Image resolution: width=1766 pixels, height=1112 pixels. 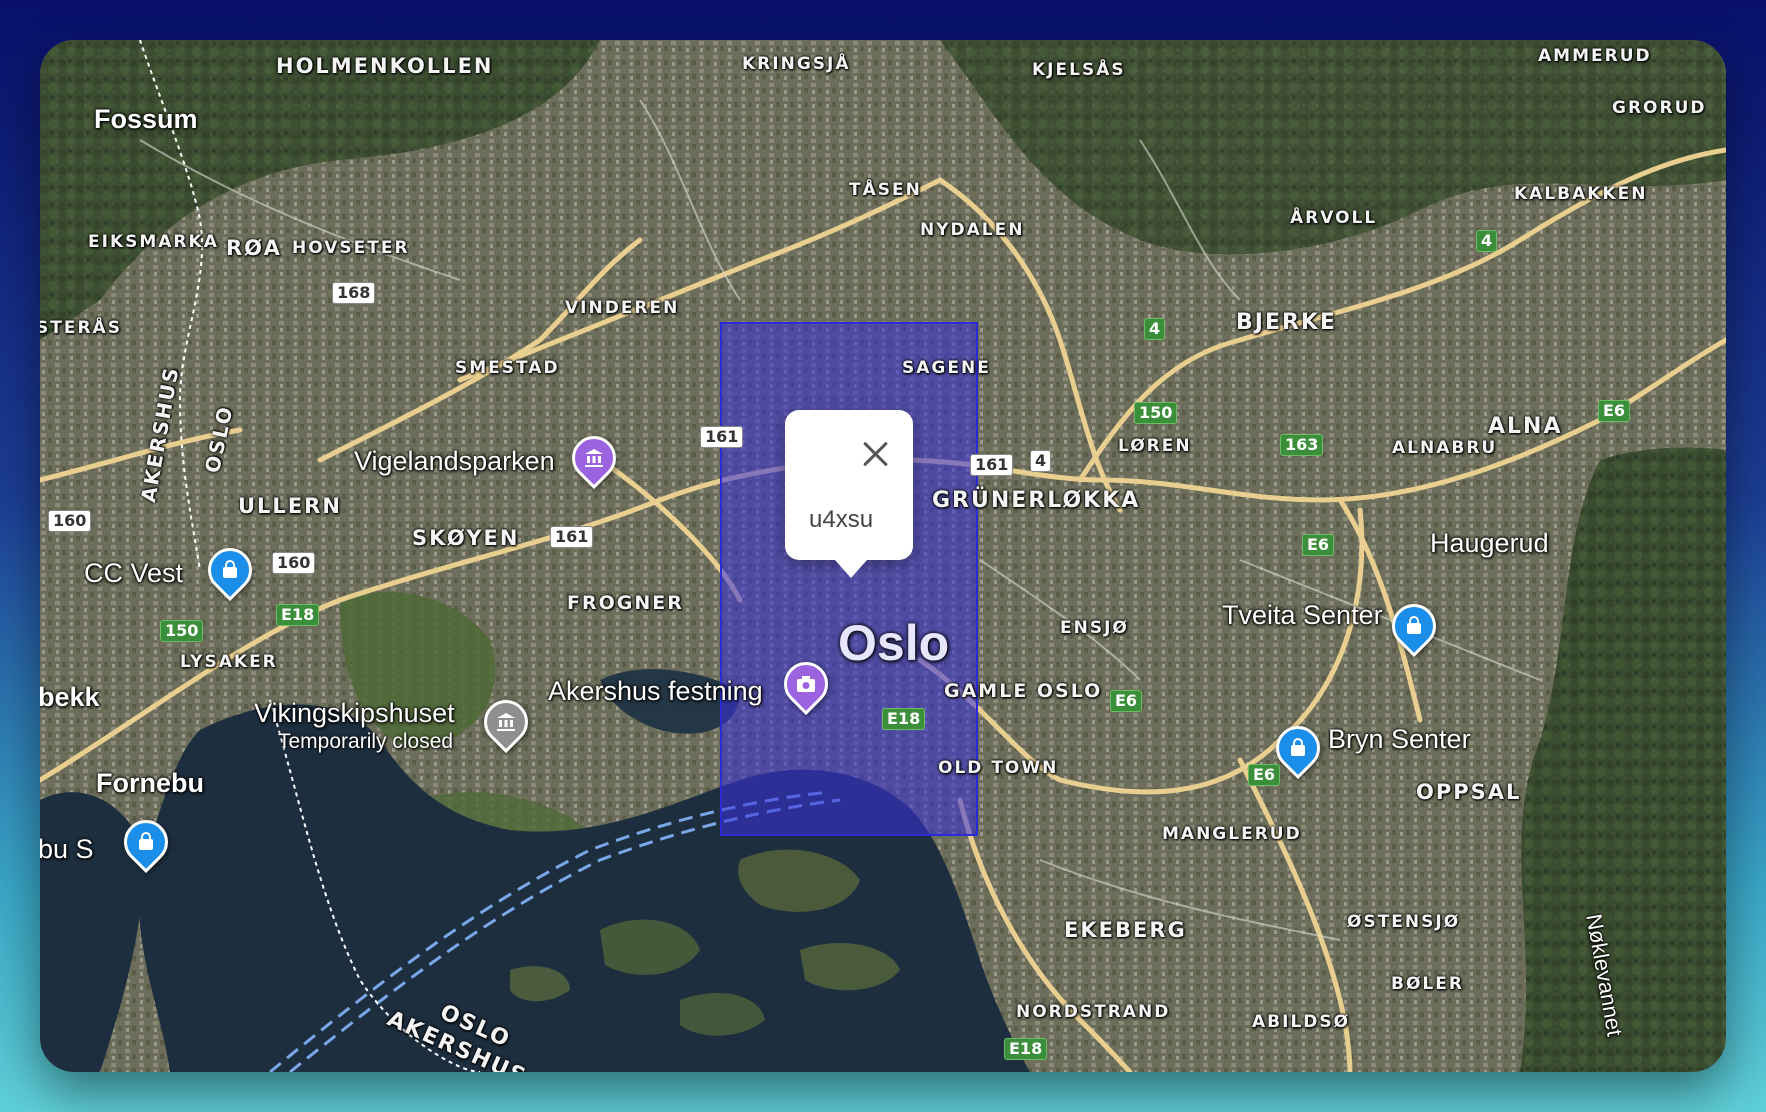 What do you see at coordinates (1155, 446) in the screenshot?
I see `district-label: LØREN` at bounding box center [1155, 446].